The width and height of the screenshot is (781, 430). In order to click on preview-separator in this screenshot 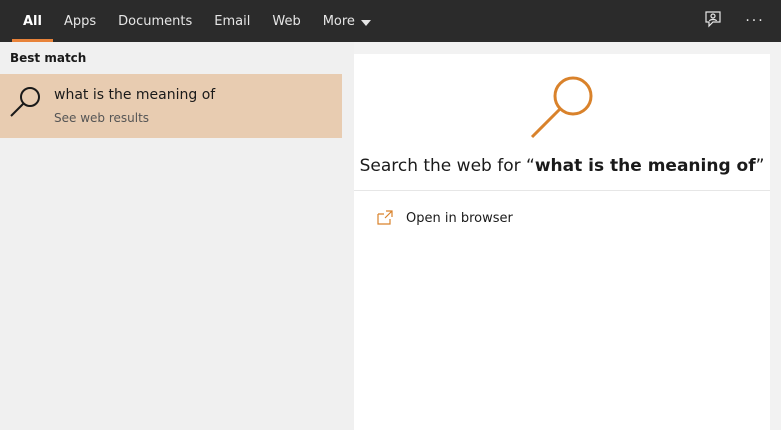, I will do `click(562, 190)`.